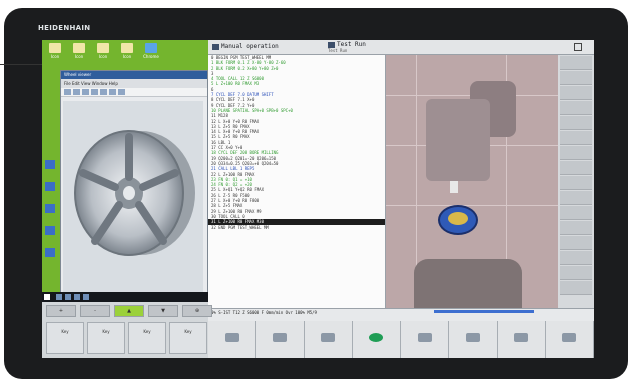  I want to click on desktop-icon-label: Chrome, so click(151, 56).